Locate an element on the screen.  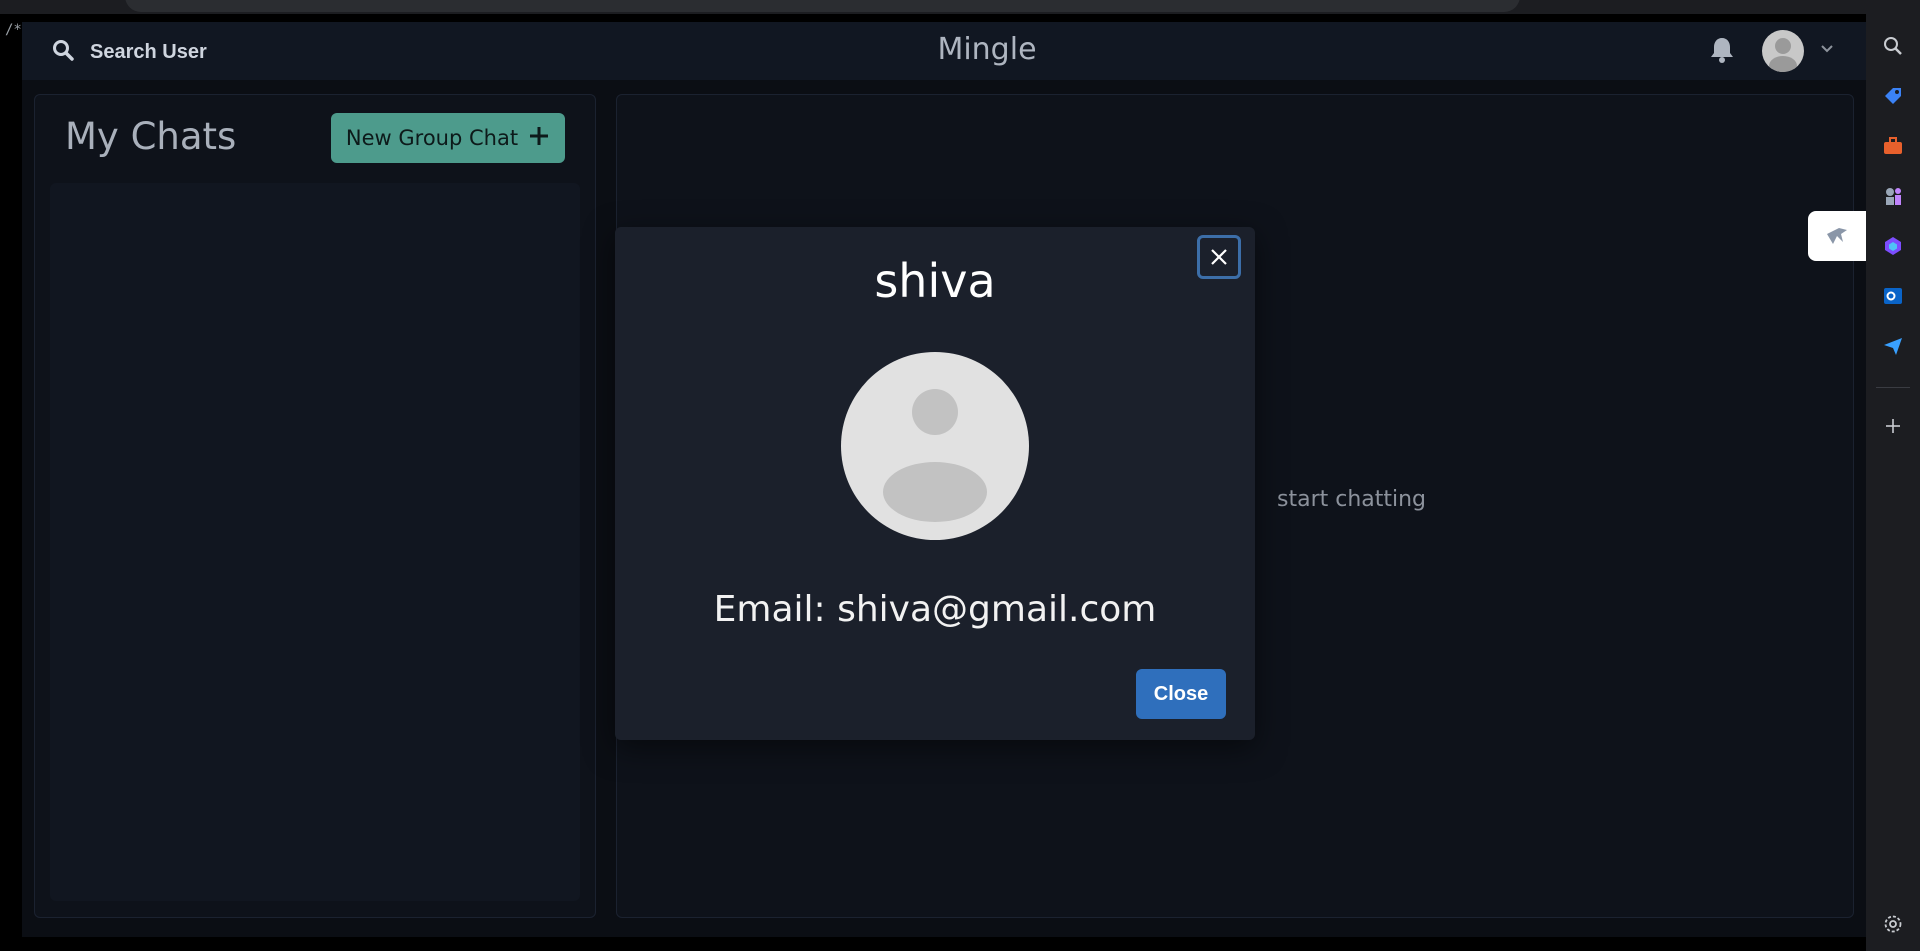
search-user-label: Search User is located at coordinates (148, 51).